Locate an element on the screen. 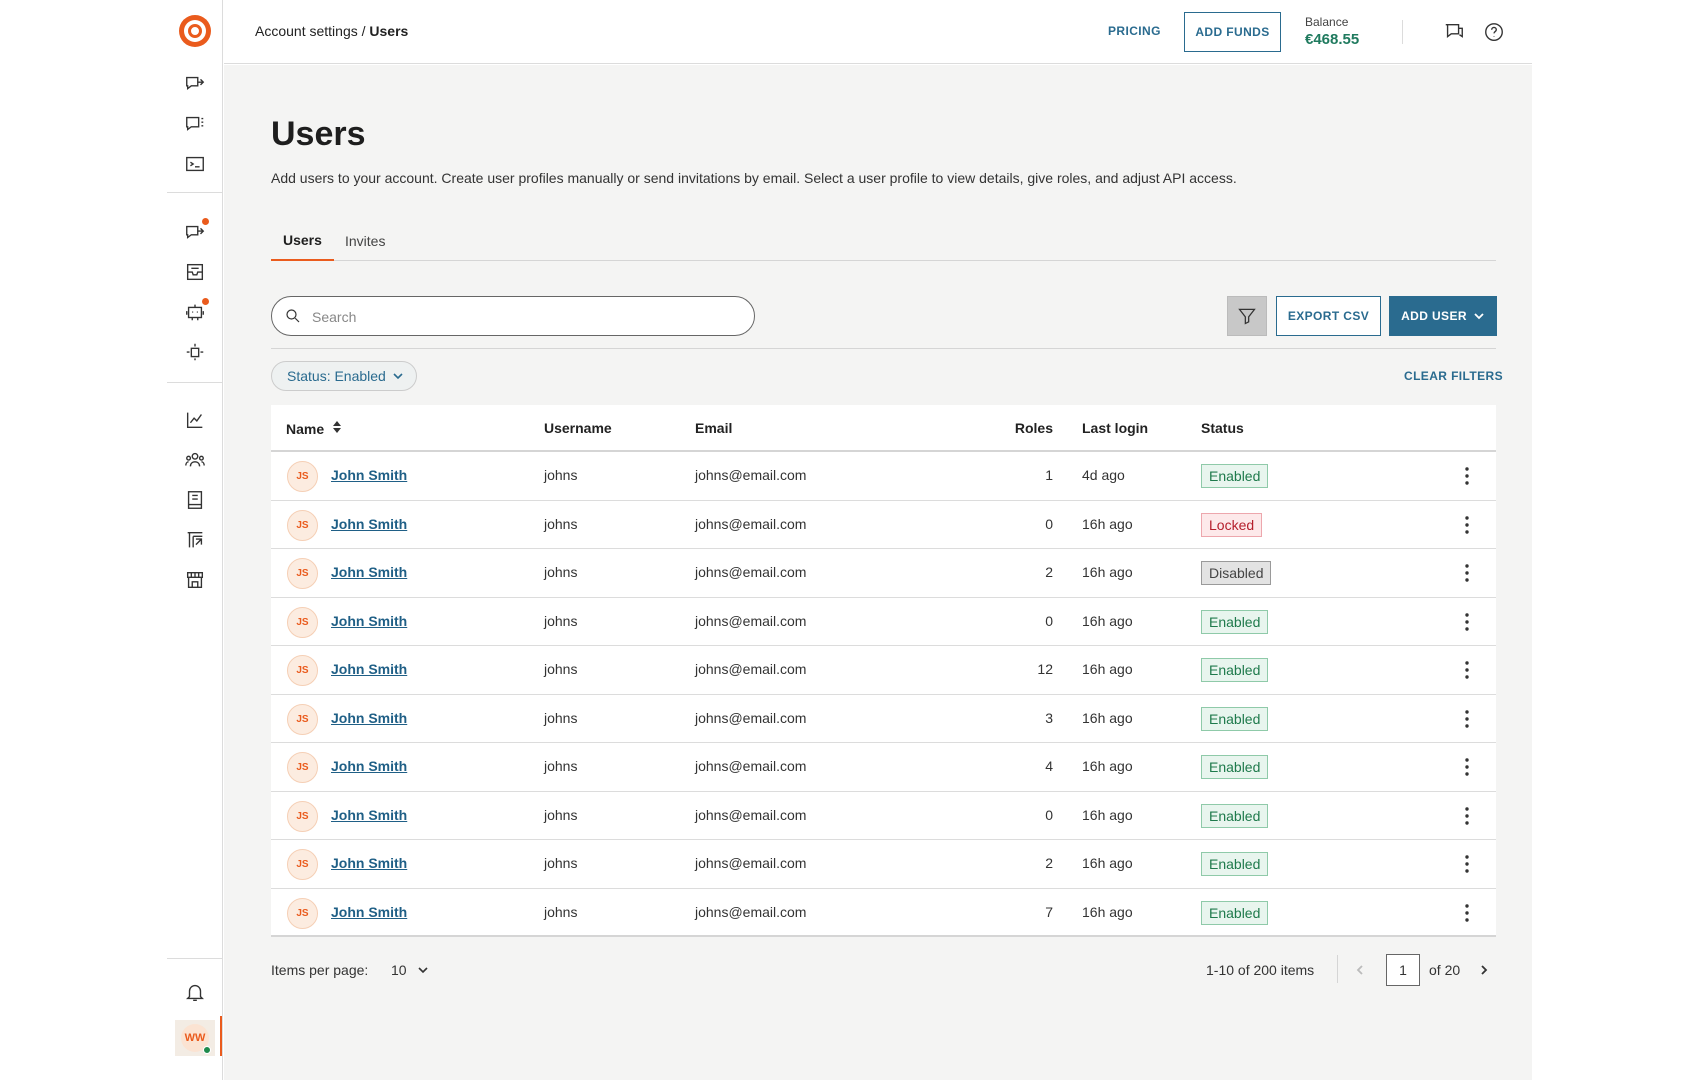  brand-logo is located at coordinates (195, 31).